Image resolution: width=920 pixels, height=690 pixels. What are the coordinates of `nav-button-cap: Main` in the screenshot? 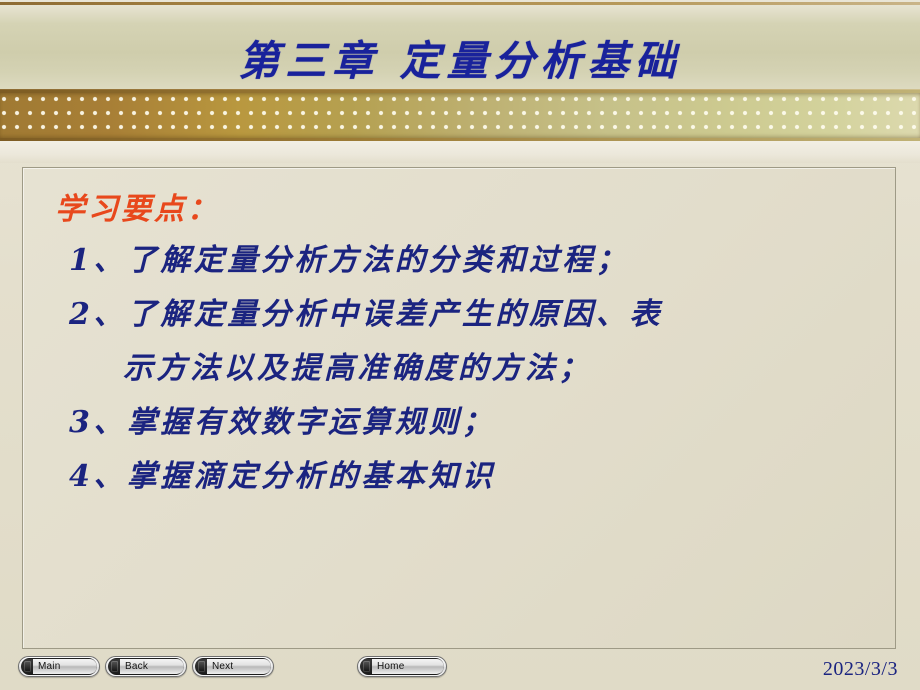 It's located at (59, 666).